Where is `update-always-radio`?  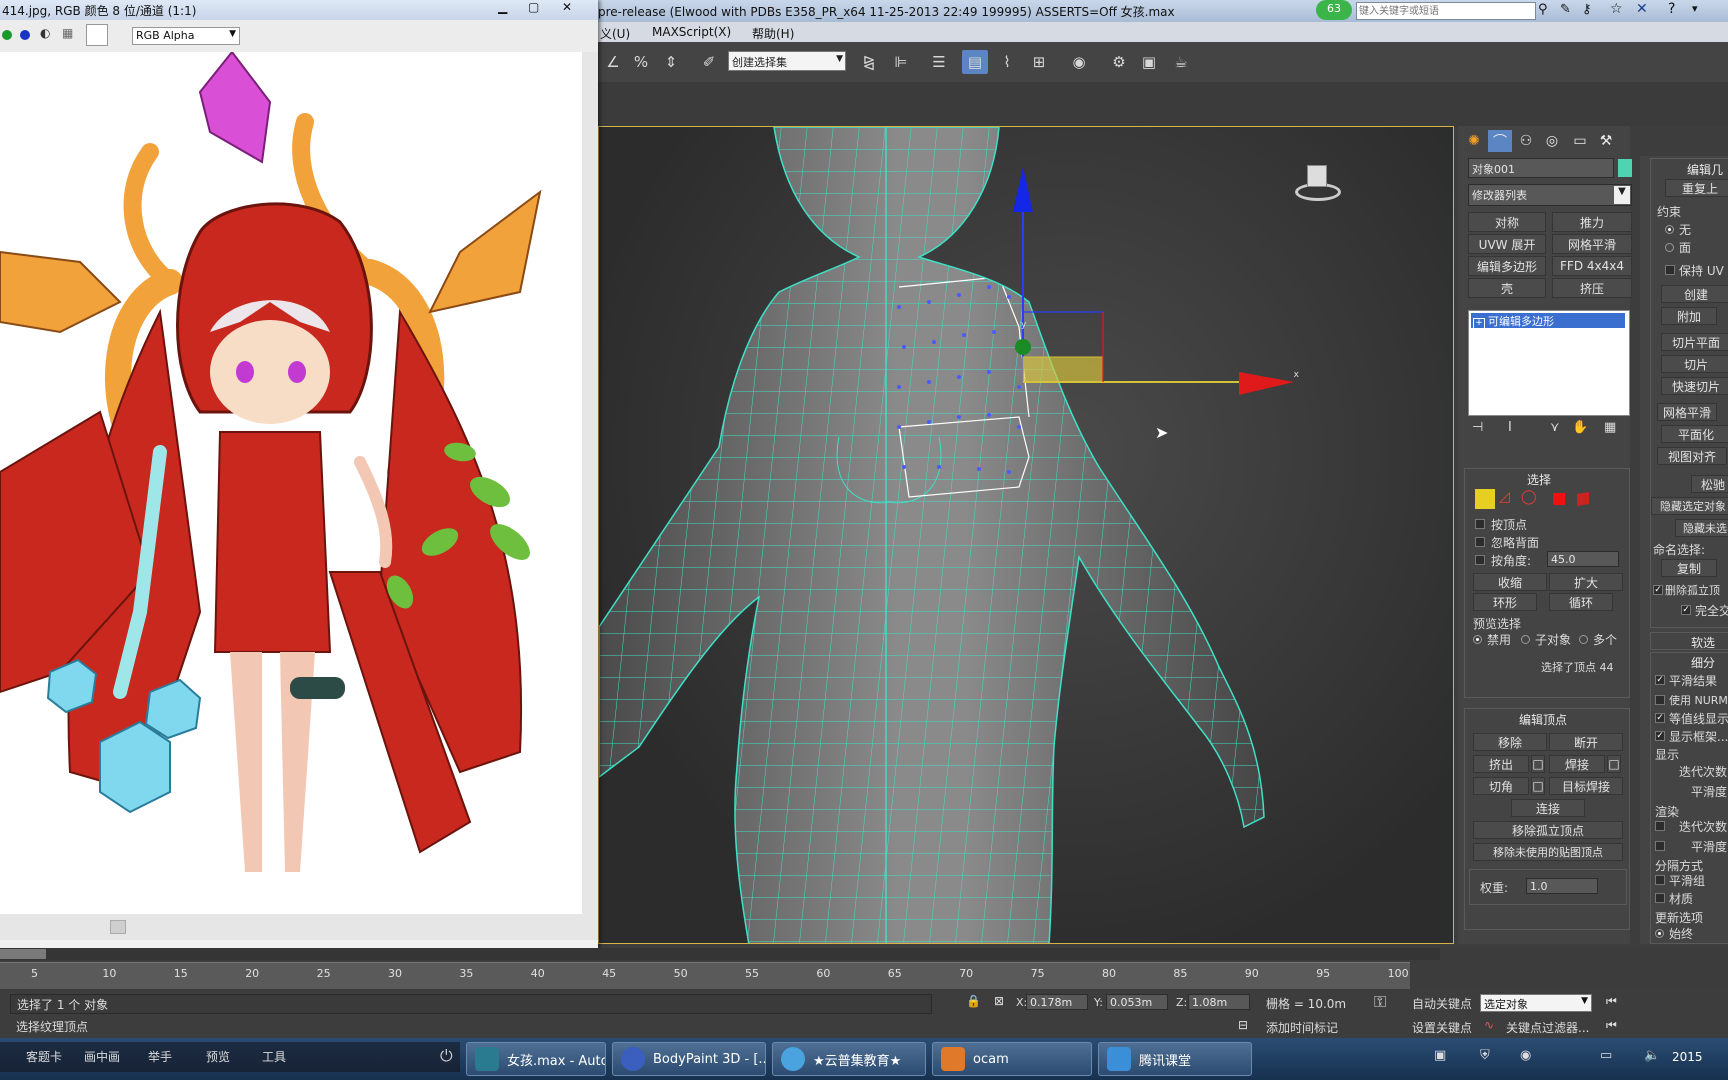
update-always-radio is located at coordinates (1659, 933).